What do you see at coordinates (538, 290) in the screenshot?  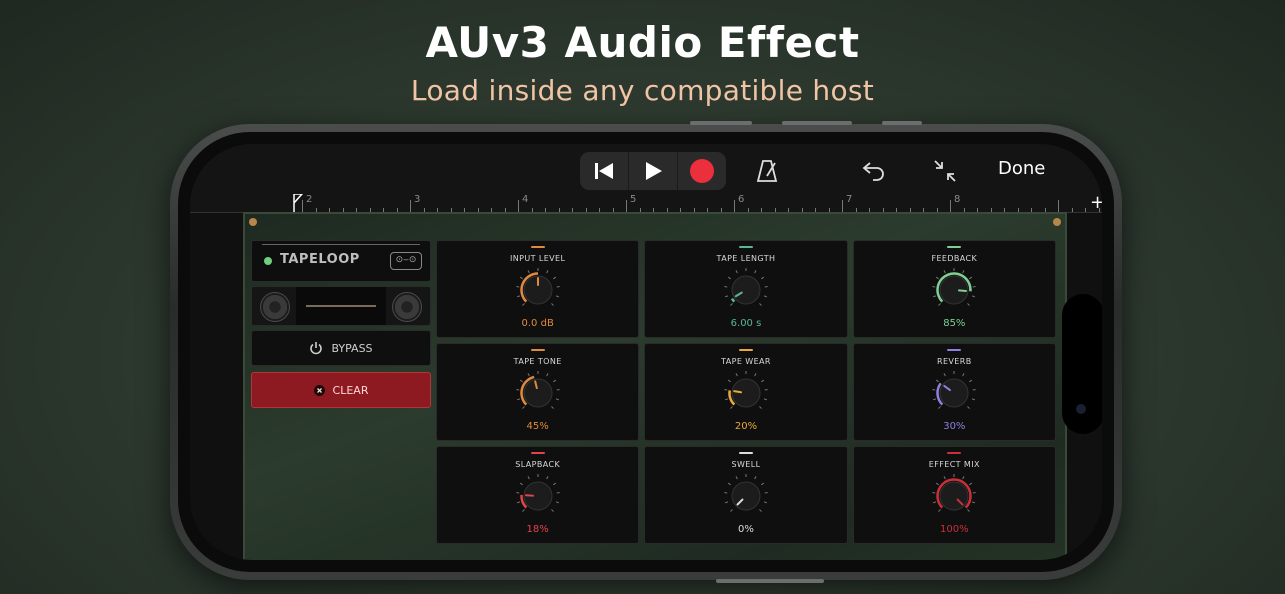 I see `input-level-knob` at bounding box center [538, 290].